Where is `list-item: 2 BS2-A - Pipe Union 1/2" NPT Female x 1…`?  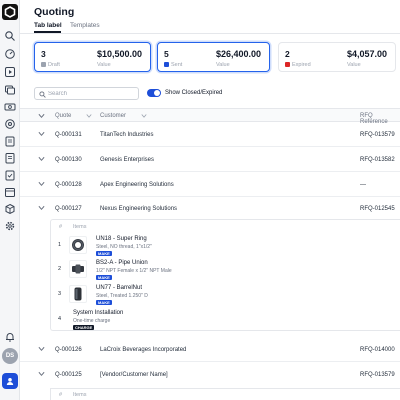
list-item: 2 BS2-A - Pipe Union 1/2" NPT Female x 1… is located at coordinates (225, 269).